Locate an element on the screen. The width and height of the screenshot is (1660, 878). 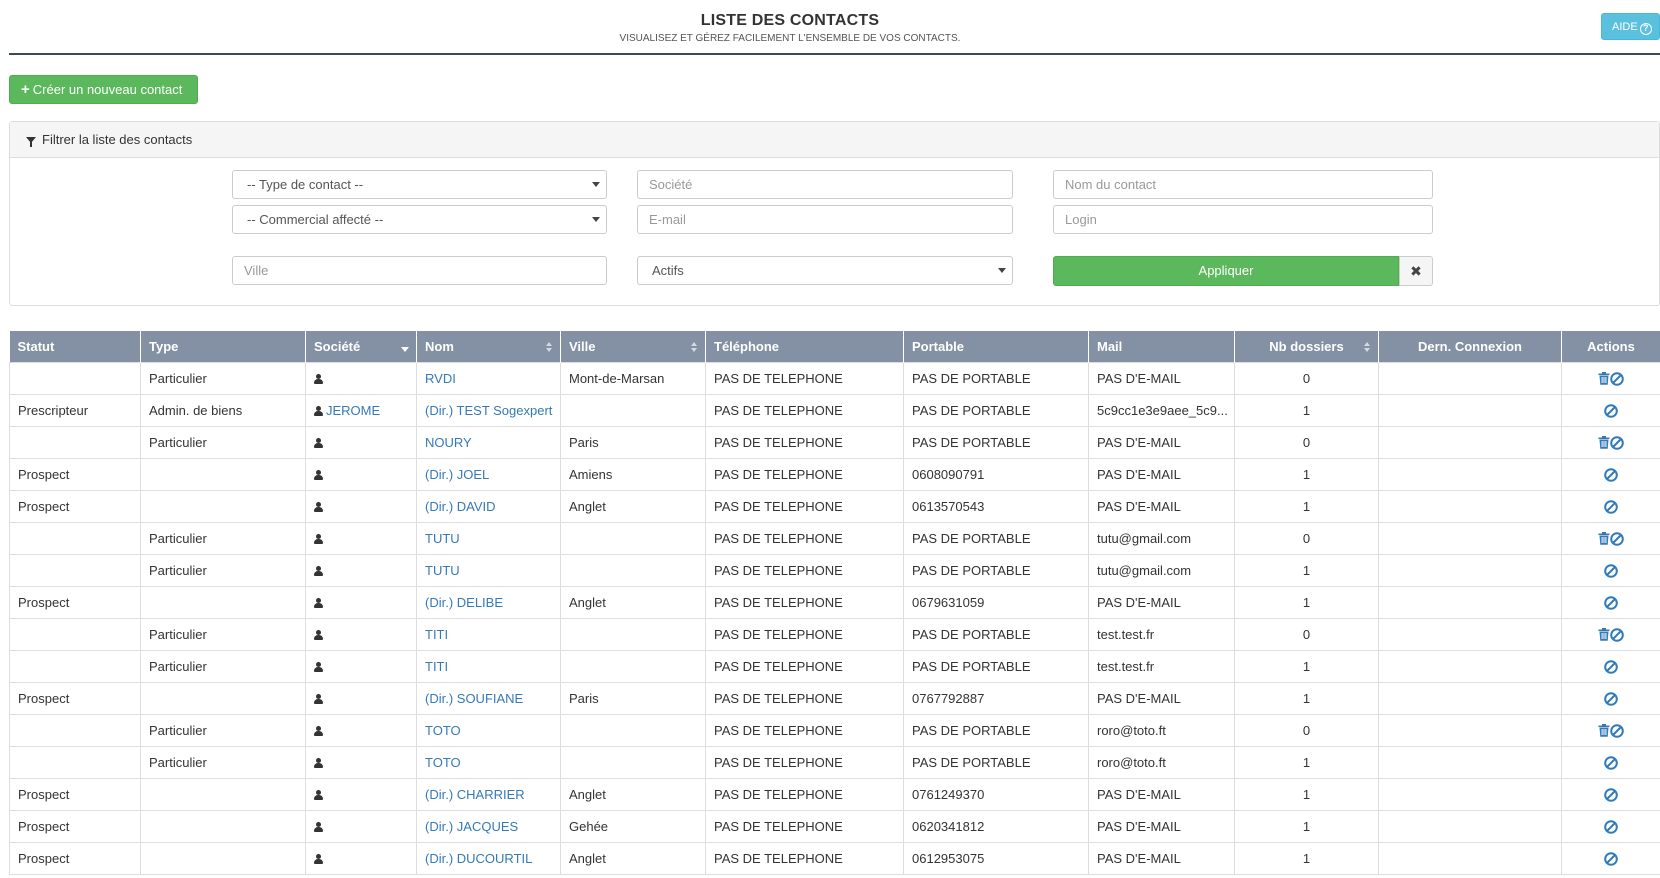
contact-name-link: (Dir.) JACQUES is located at coordinates (471, 826).